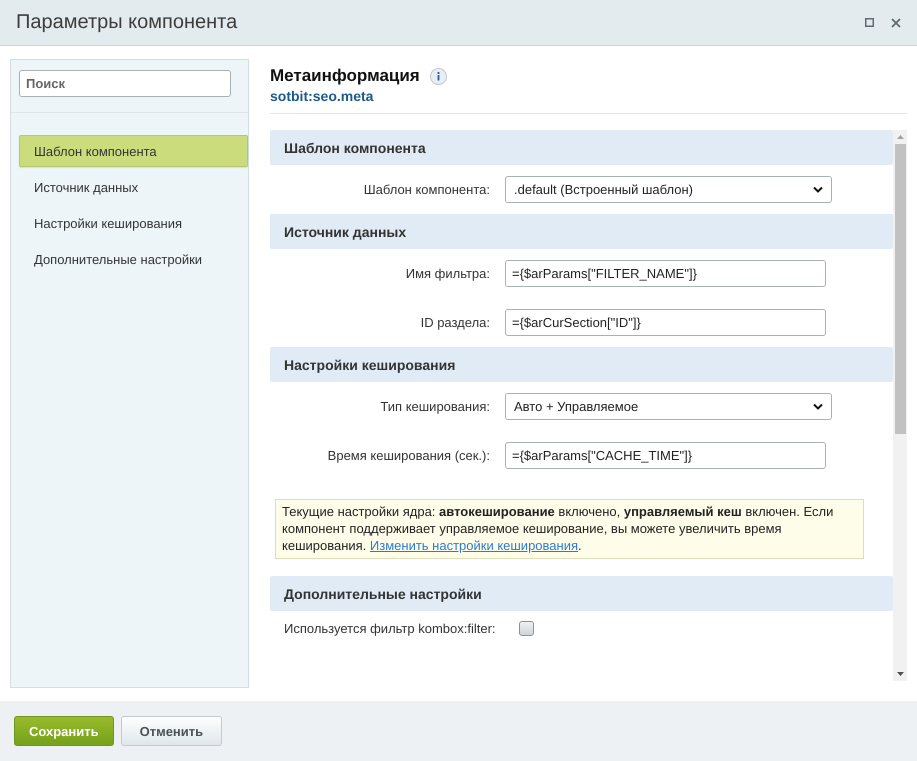  Describe the element at coordinates (390, 628) in the screenshot. I see `field-label: Используется фильтр kombox:filter:` at that location.